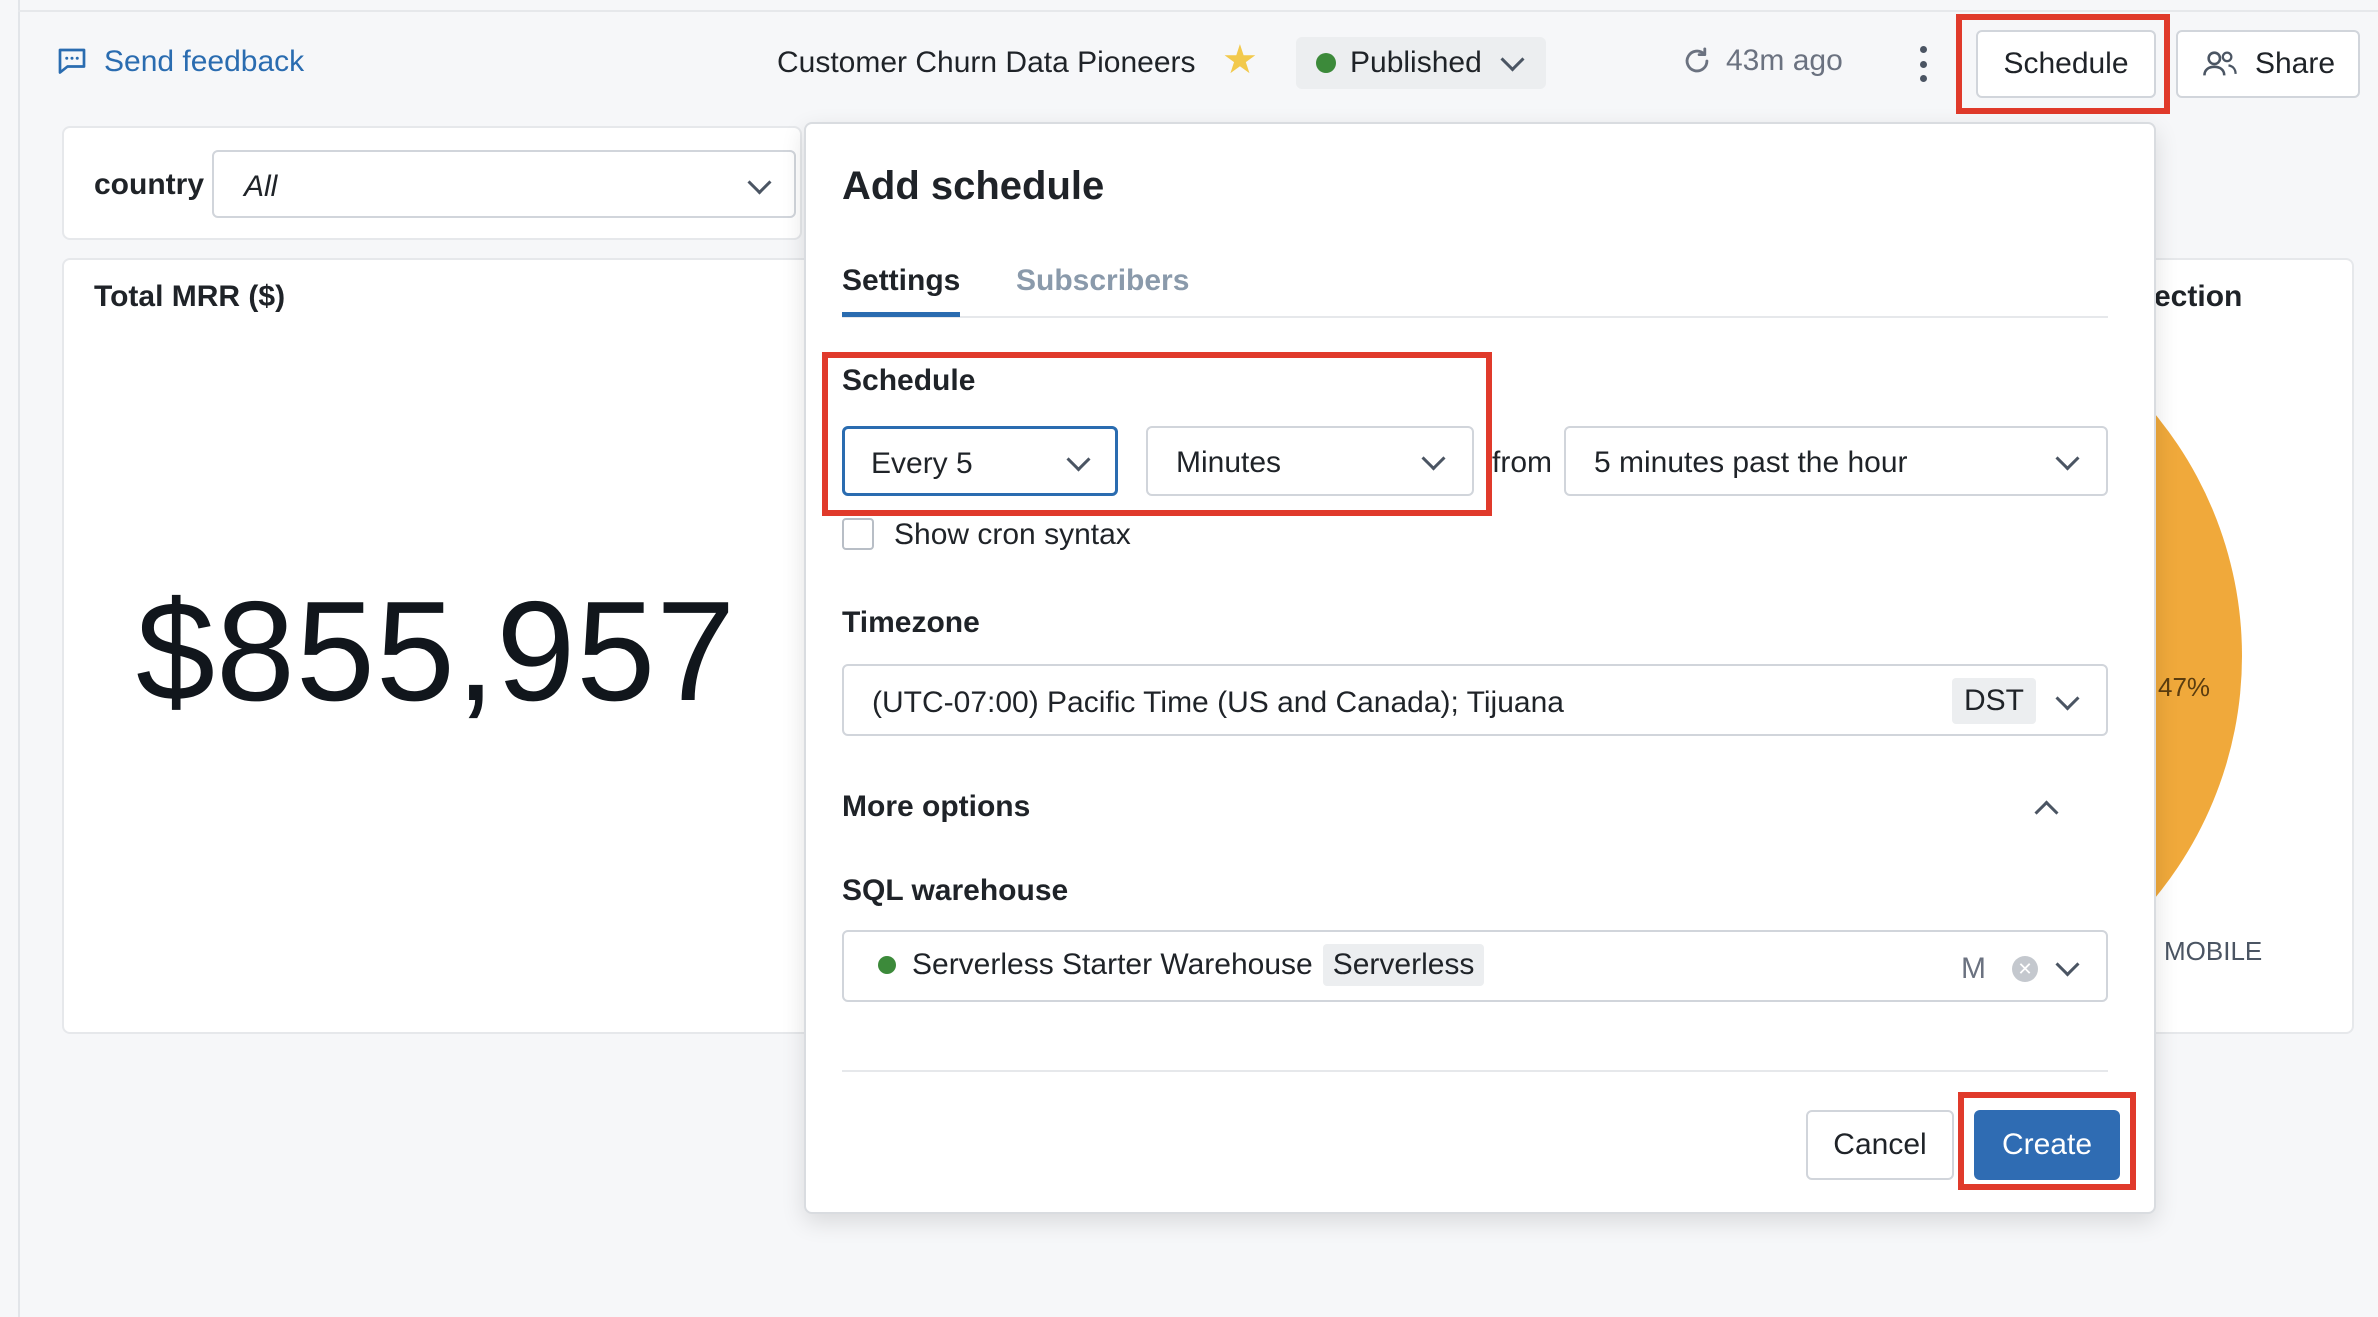 The height and width of the screenshot is (1317, 2378). What do you see at coordinates (1310, 461) in the screenshot?
I see `unit-select: Minutes` at bounding box center [1310, 461].